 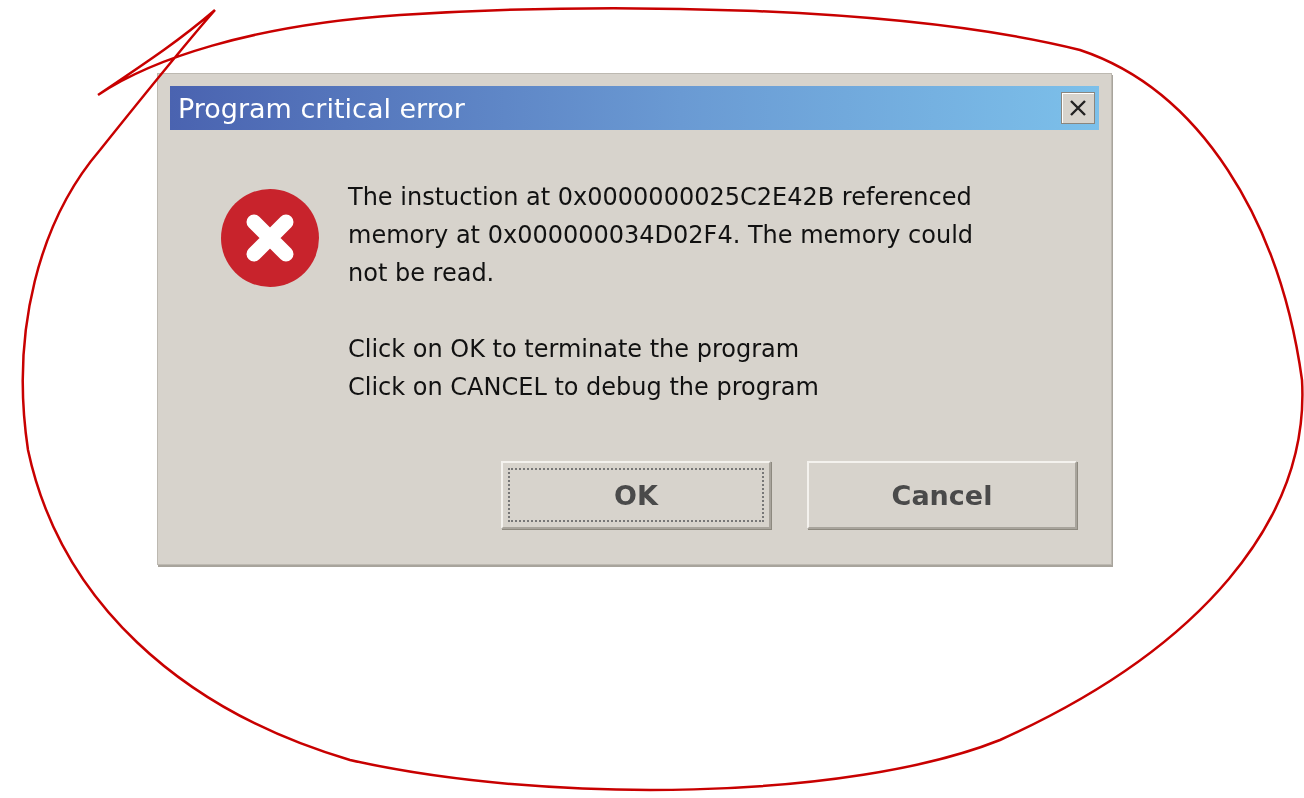 I want to click on close-icon, so click(x=1078, y=108).